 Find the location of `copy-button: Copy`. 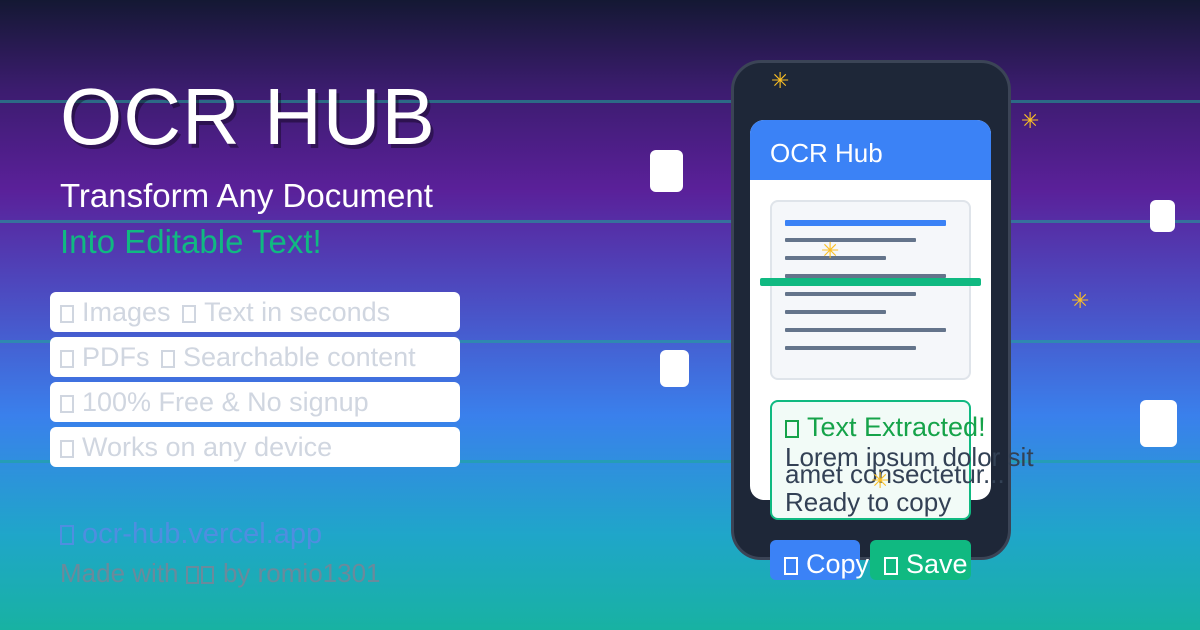

copy-button: Copy is located at coordinates (819, 560).